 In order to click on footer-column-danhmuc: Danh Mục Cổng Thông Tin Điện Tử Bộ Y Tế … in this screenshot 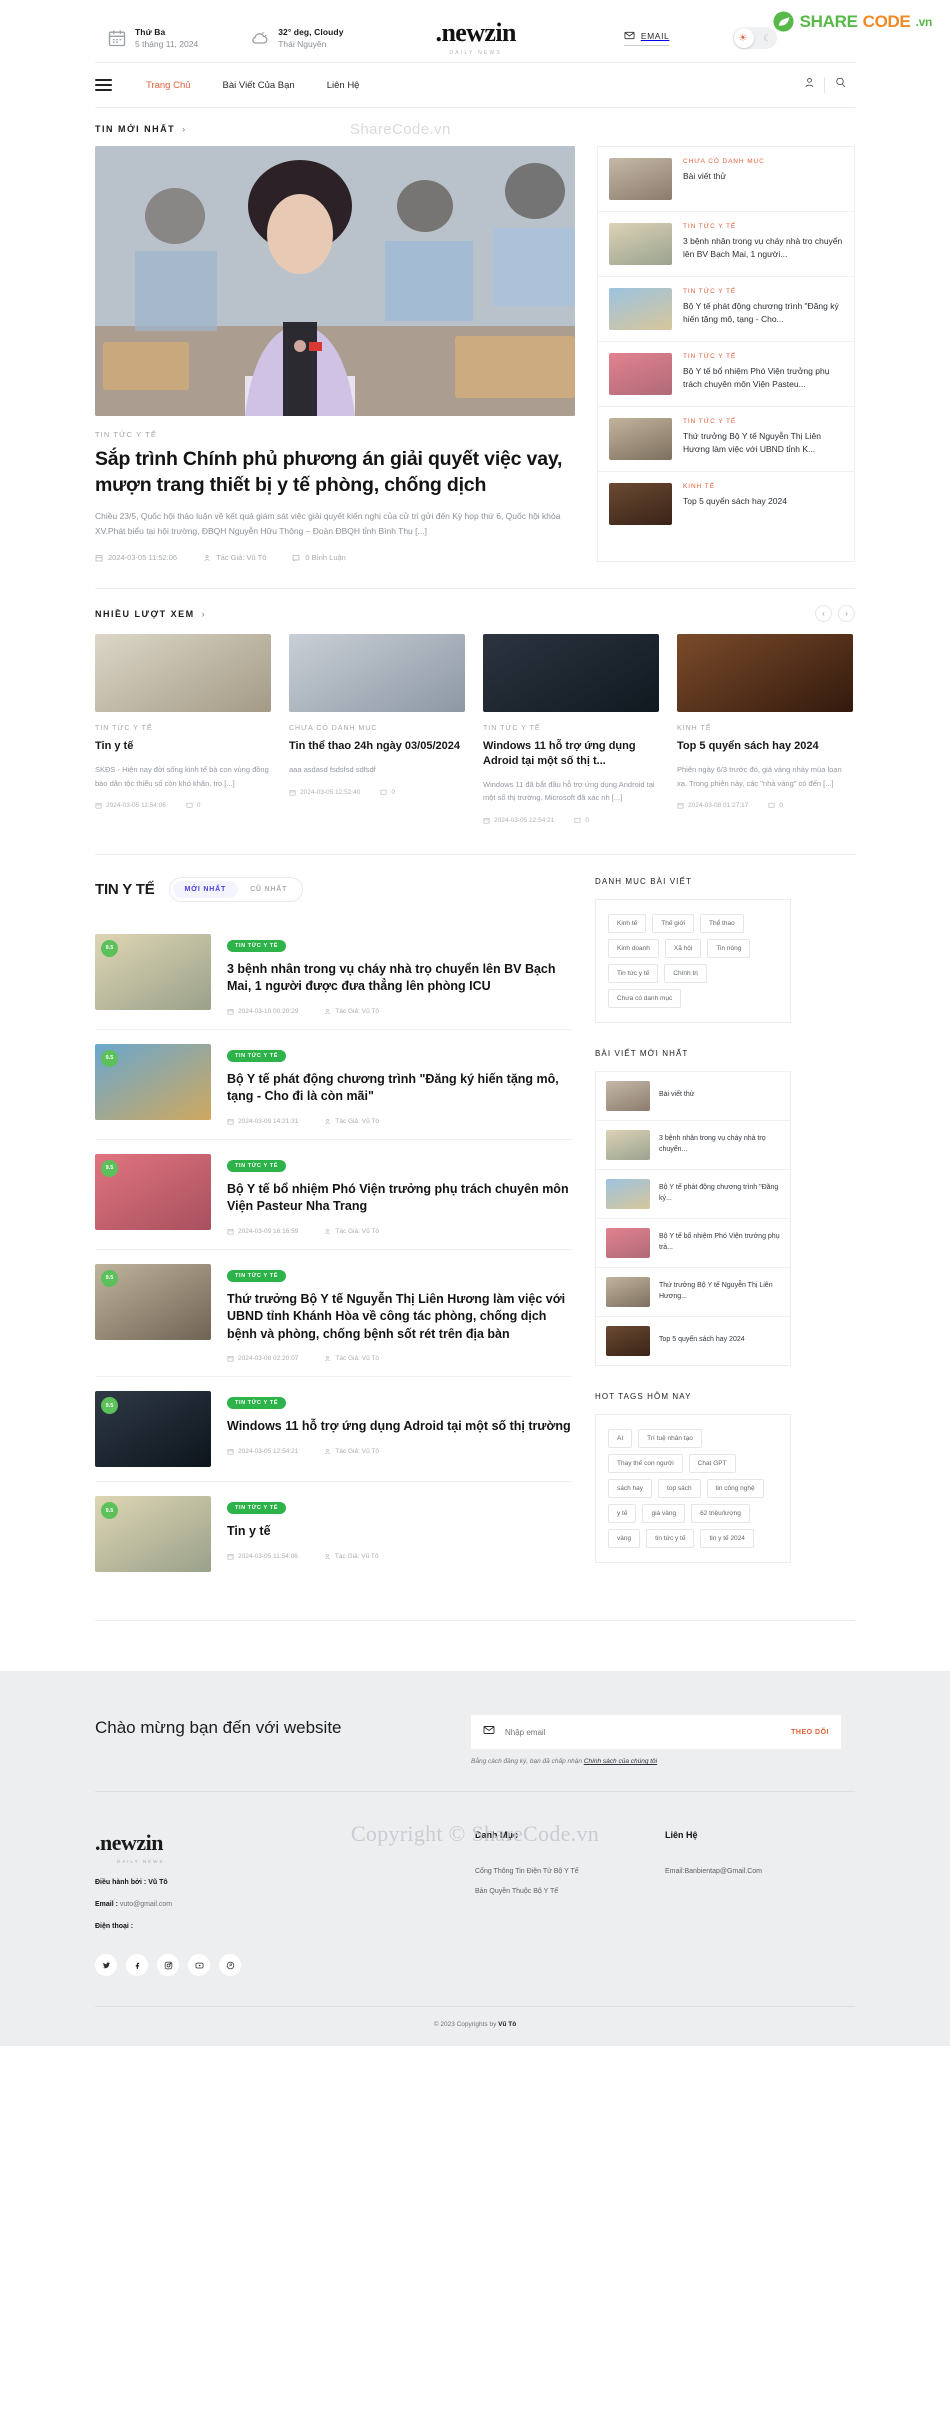, I will do `click(570, 1903)`.